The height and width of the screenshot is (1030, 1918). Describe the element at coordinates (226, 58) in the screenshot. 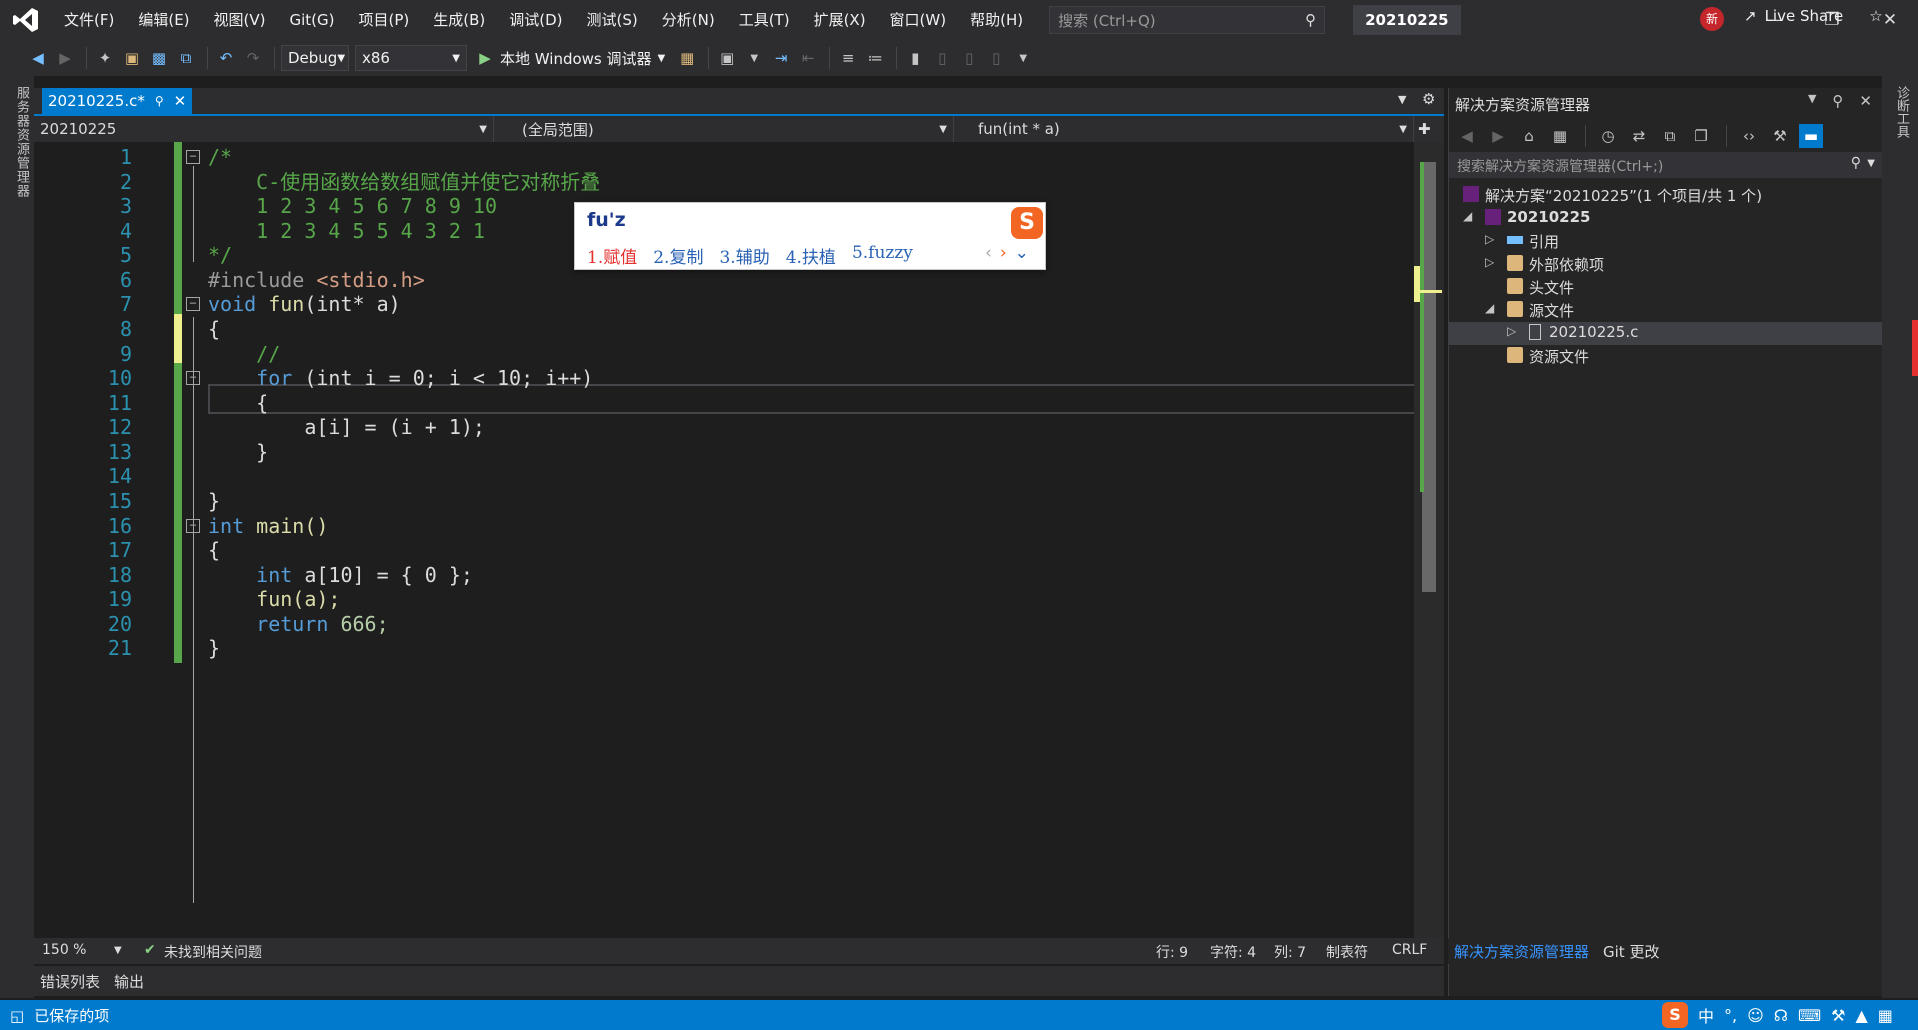

I see `undo-icon: ↶` at that location.